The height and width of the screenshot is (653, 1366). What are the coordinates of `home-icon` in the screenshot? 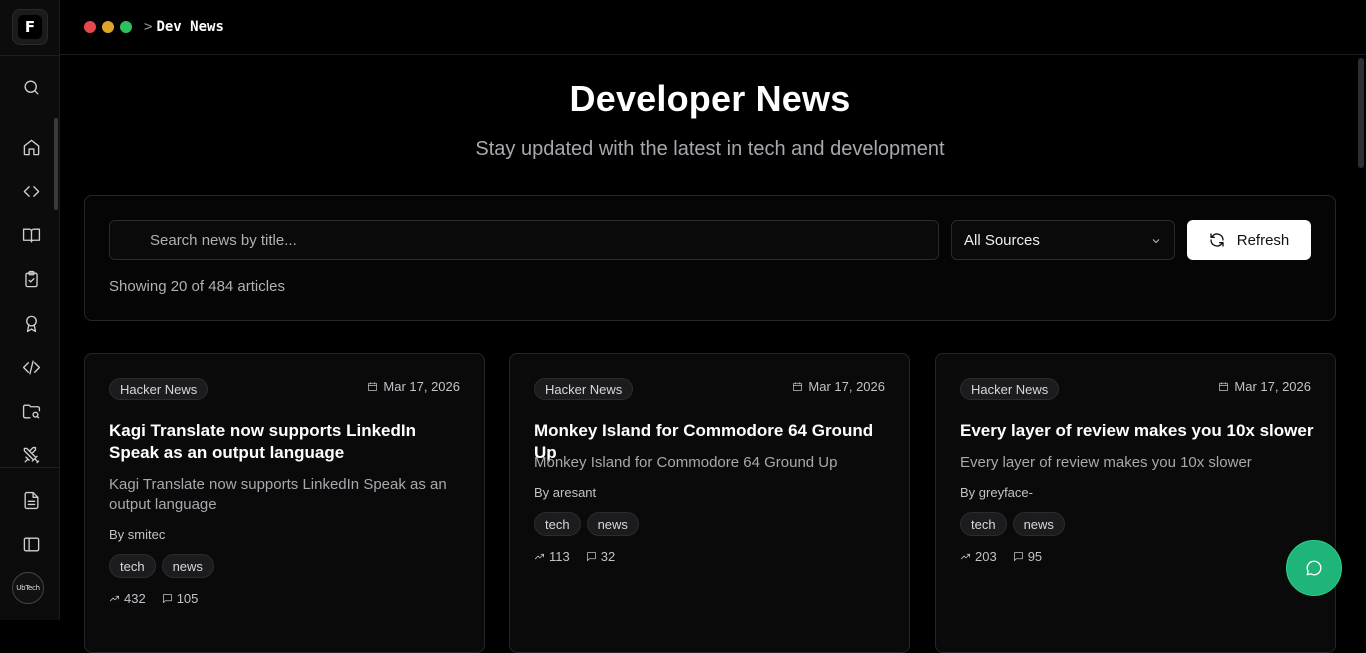 It's located at (31, 147).